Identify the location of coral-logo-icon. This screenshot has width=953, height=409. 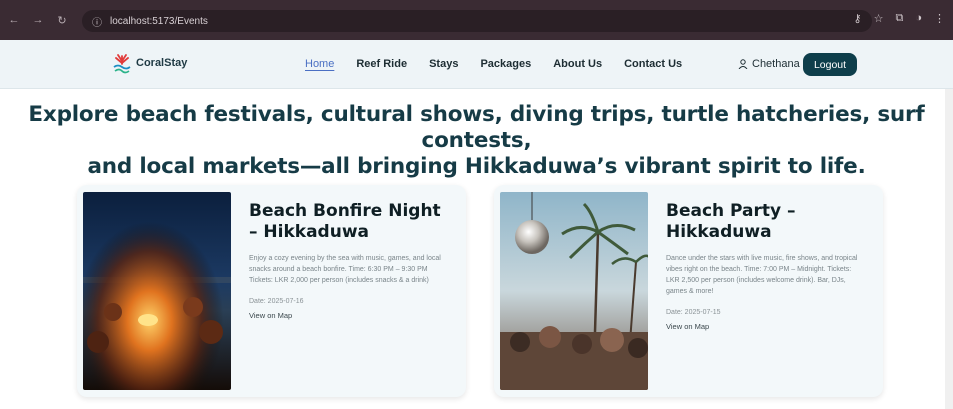
(122, 64).